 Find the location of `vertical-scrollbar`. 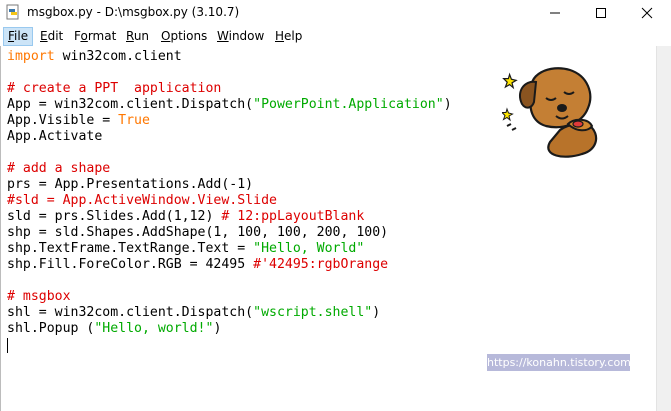

vertical-scrollbar is located at coordinates (663, 228).